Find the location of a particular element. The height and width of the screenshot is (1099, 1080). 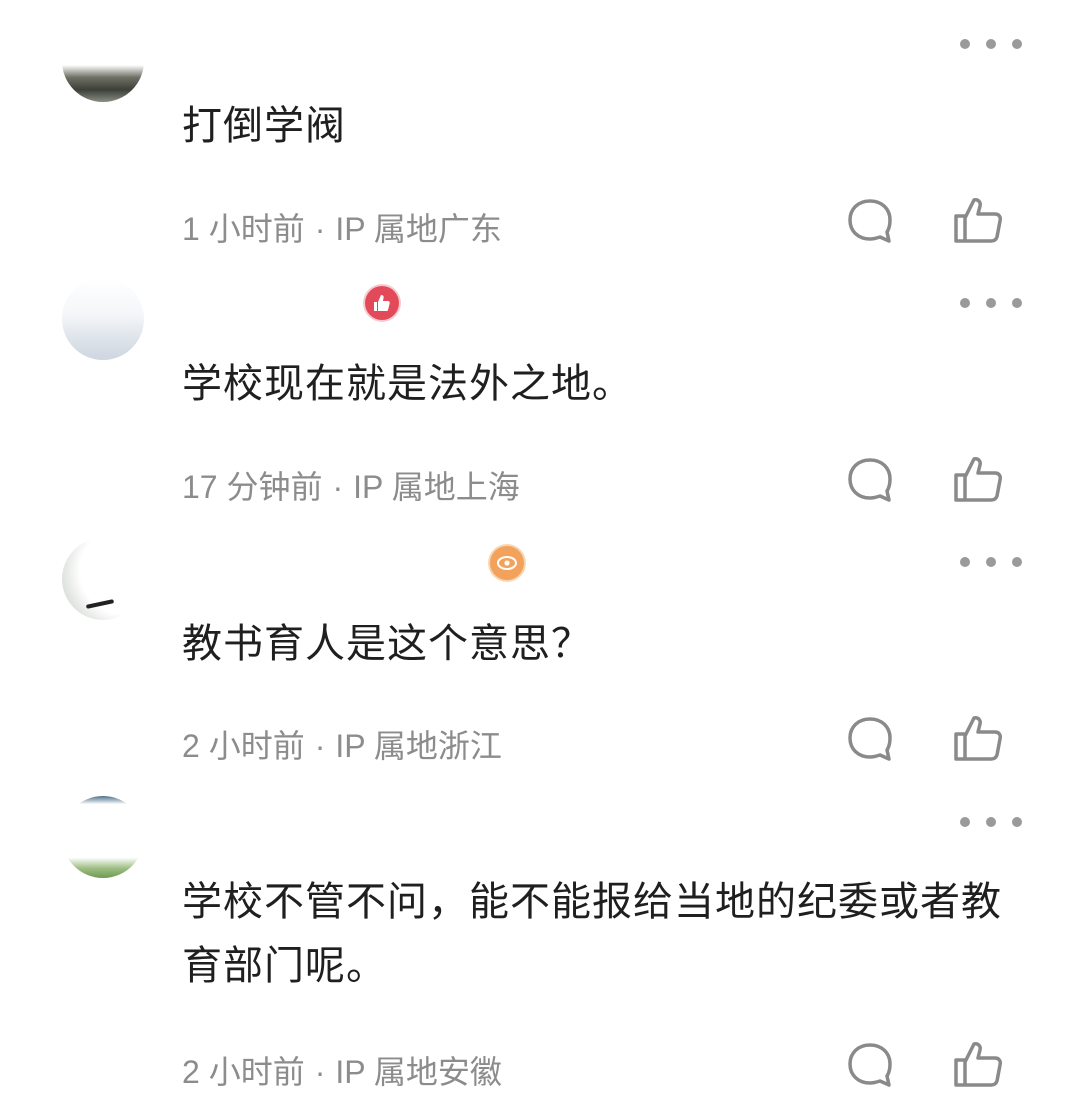

comment-meta: 2 小时前 · IP 属地浙江 is located at coordinates (342, 744).